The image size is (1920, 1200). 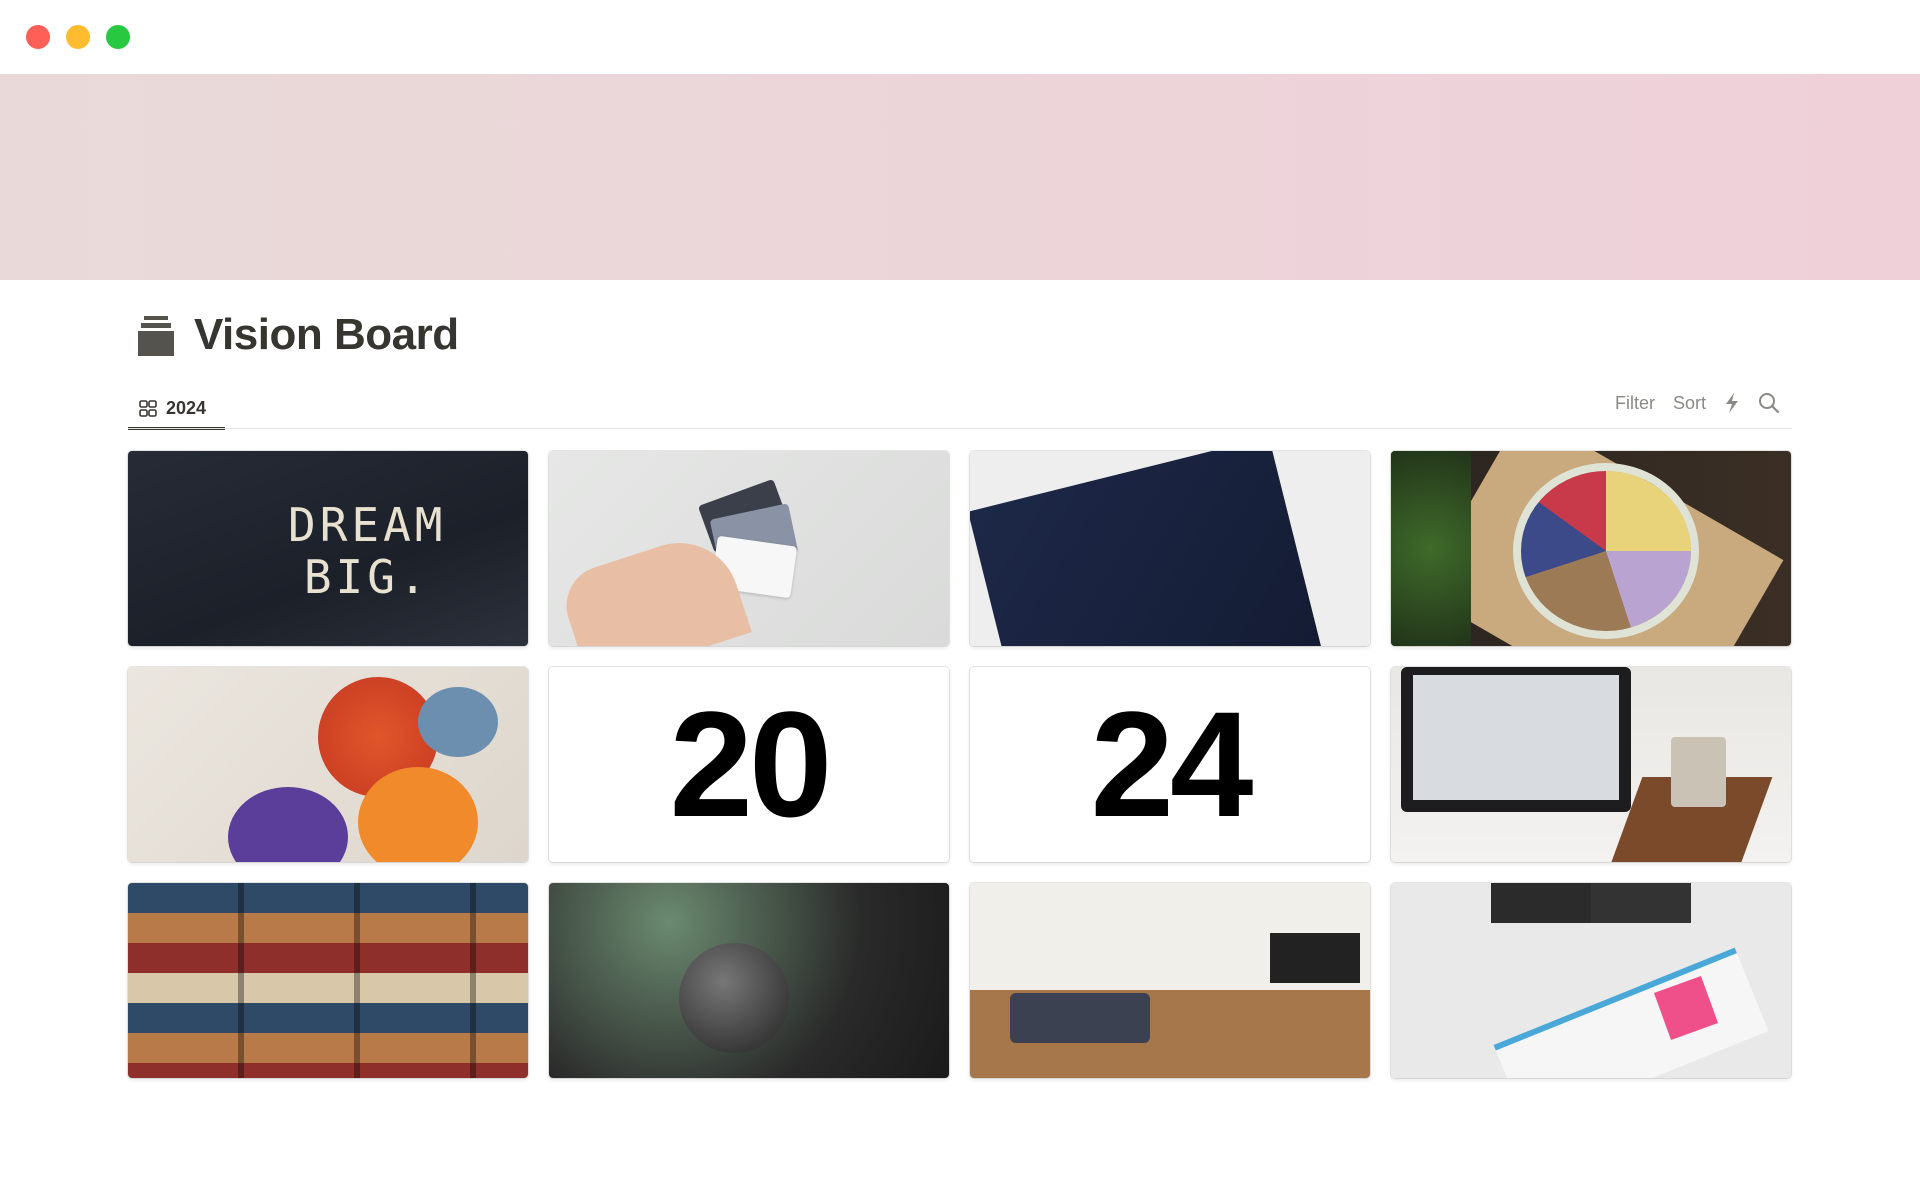 I want to click on tab-2024: 2024, so click(x=176, y=410).